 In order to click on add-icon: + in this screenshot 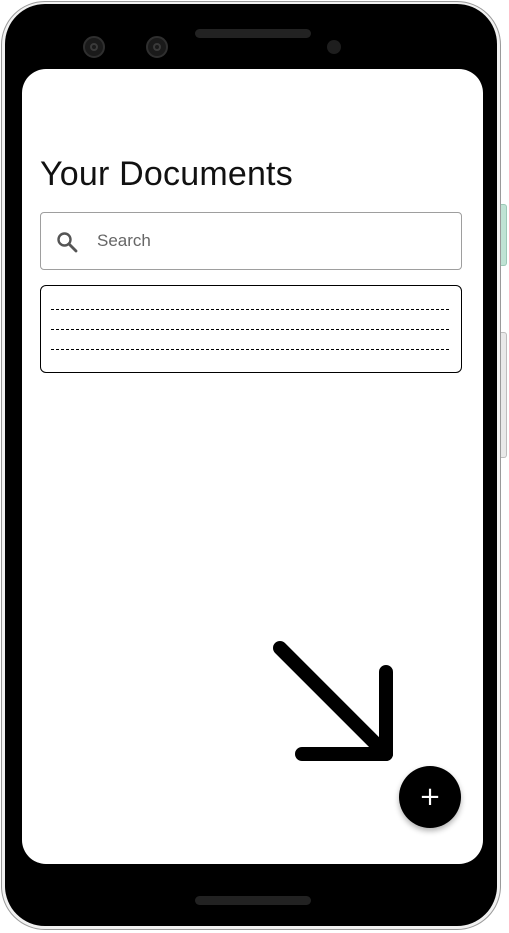, I will do `click(430, 797)`.